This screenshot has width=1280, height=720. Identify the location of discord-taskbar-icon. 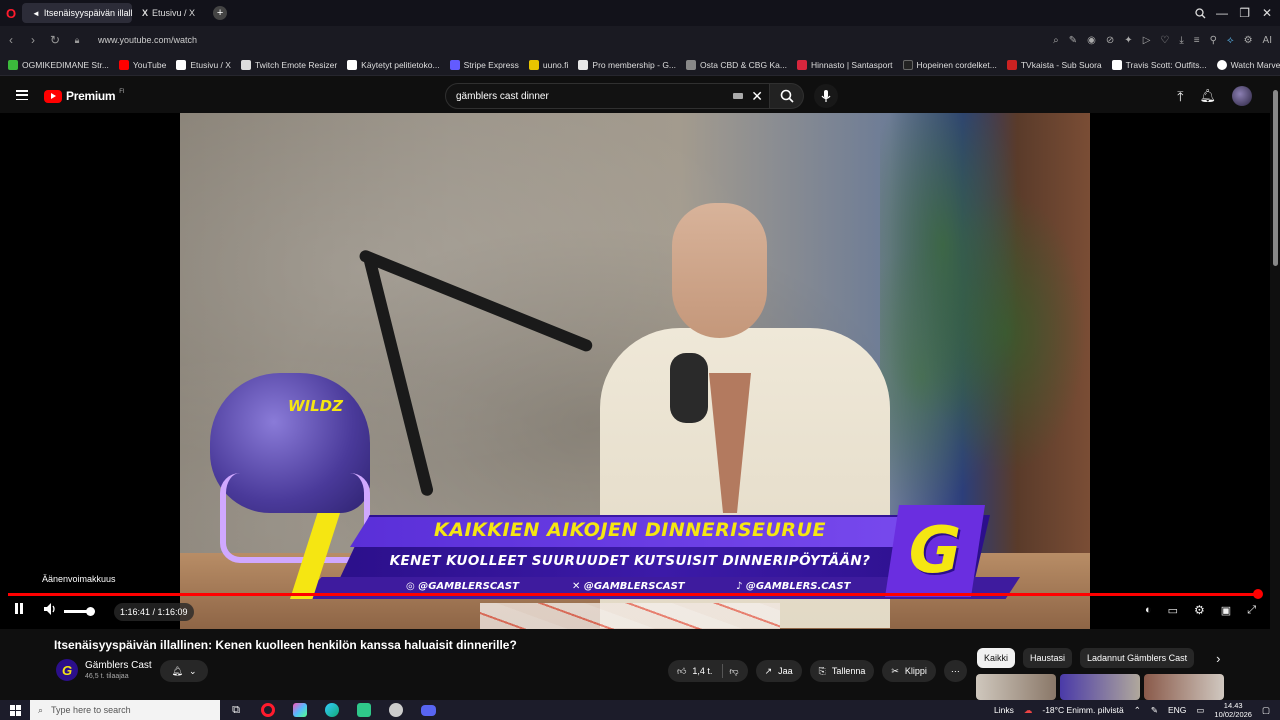
(428, 710).